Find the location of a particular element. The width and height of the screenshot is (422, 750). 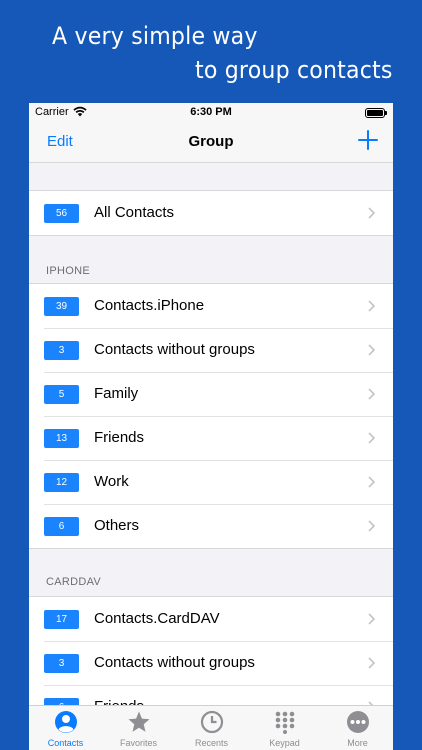

star-icon is located at coordinates (139, 721).